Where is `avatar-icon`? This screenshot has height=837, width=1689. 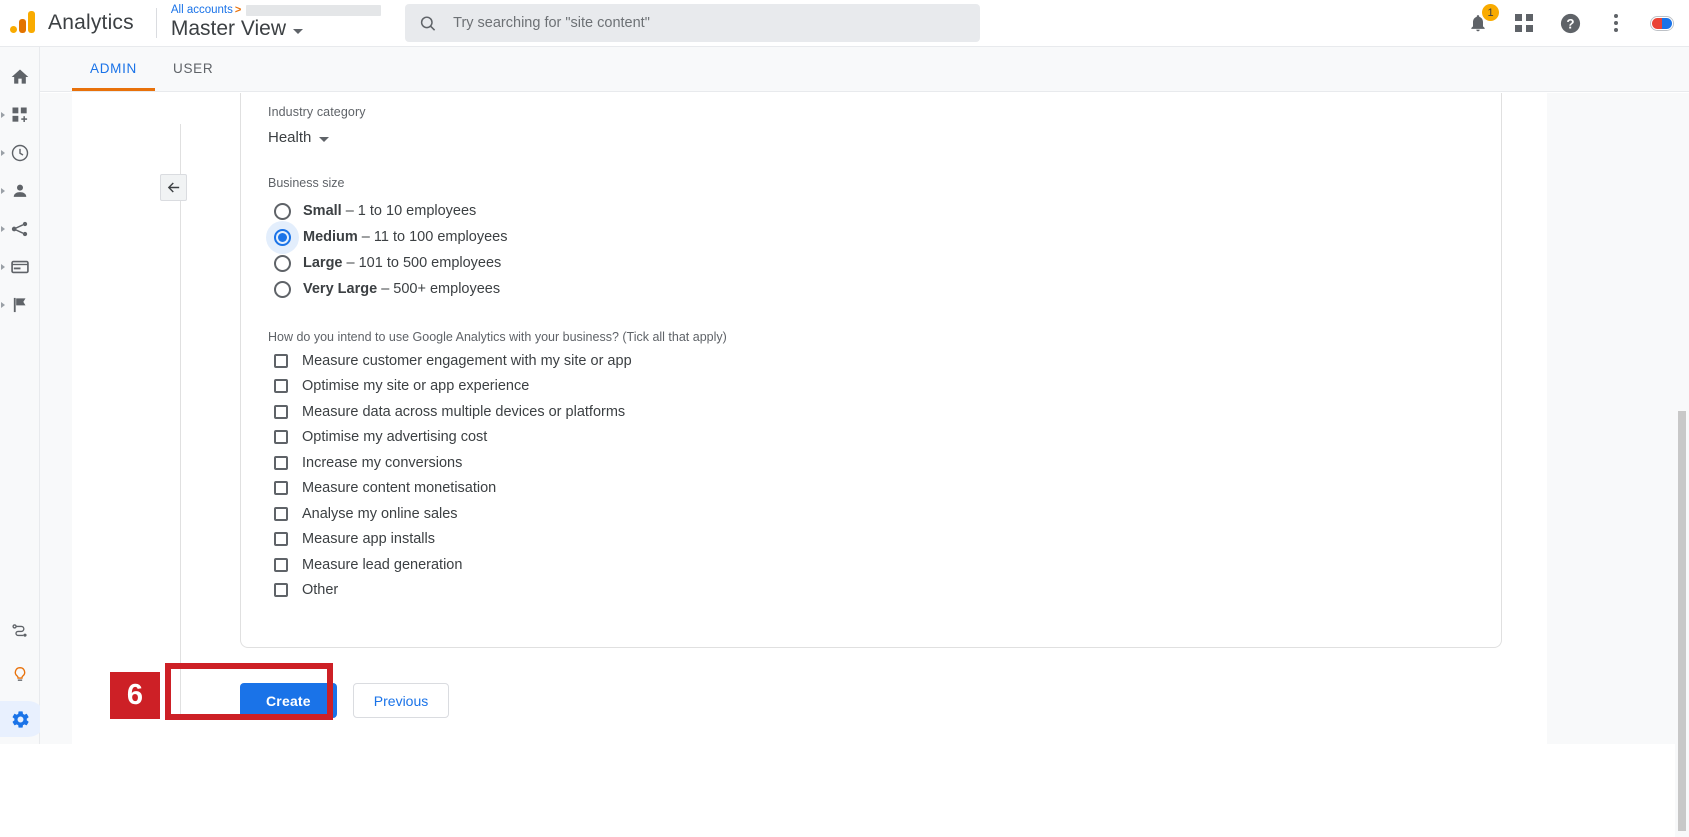
avatar-icon is located at coordinates (1662, 23).